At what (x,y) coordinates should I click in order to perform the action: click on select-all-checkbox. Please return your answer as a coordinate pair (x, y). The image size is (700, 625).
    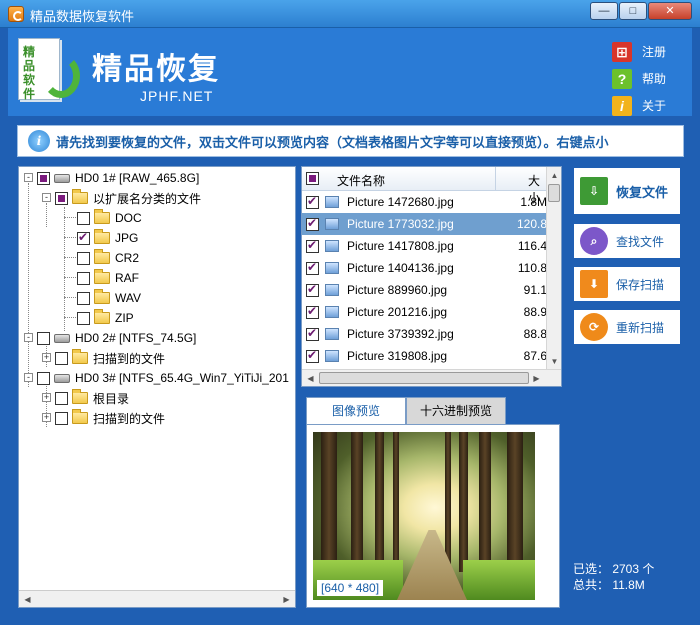
    Looking at the image, I should click on (312, 178).